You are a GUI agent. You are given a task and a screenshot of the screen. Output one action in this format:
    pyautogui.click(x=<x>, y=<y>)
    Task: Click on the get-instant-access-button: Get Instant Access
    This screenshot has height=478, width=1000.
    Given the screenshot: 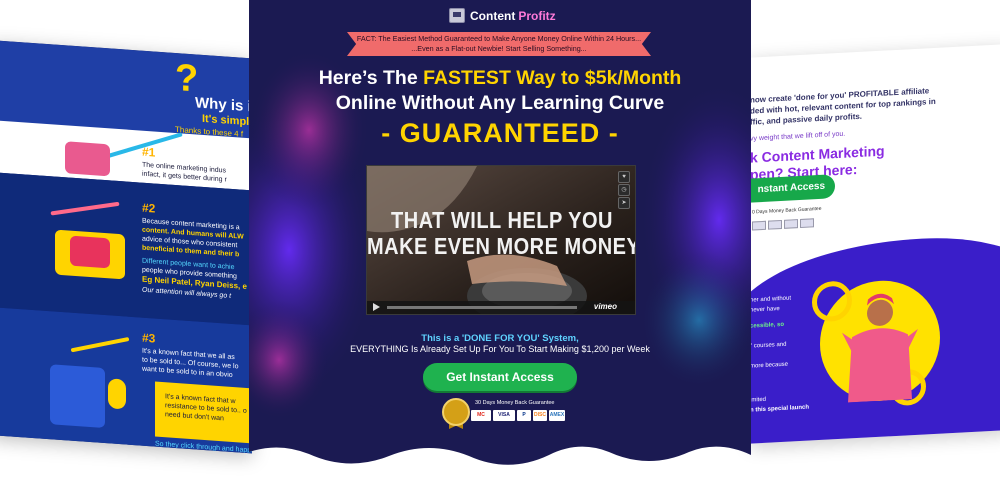 What is the action you would take?
    pyautogui.click(x=500, y=377)
    